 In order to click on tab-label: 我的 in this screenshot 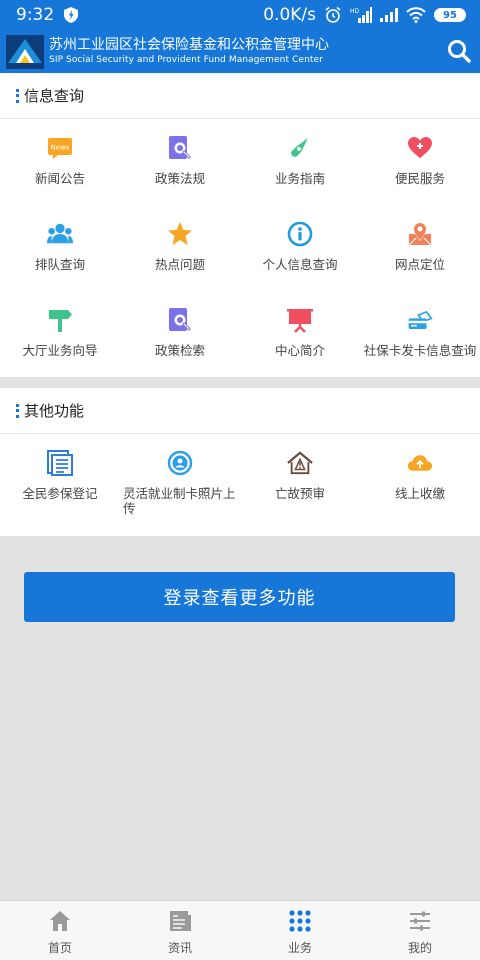, I will do `click(419, 948)`.